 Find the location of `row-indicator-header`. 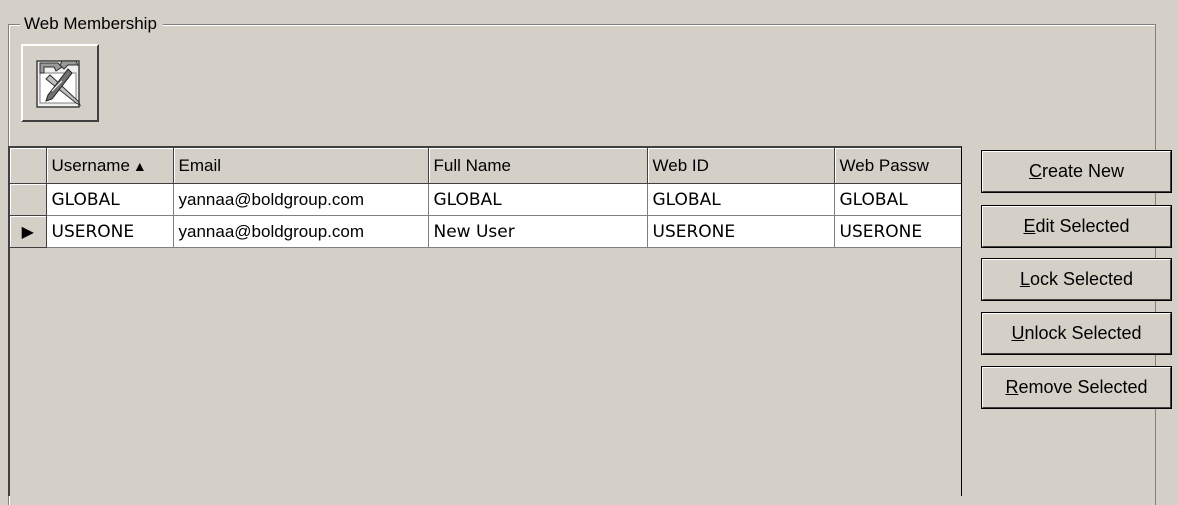

row-indicator-header is located at coordinates (28, 166).